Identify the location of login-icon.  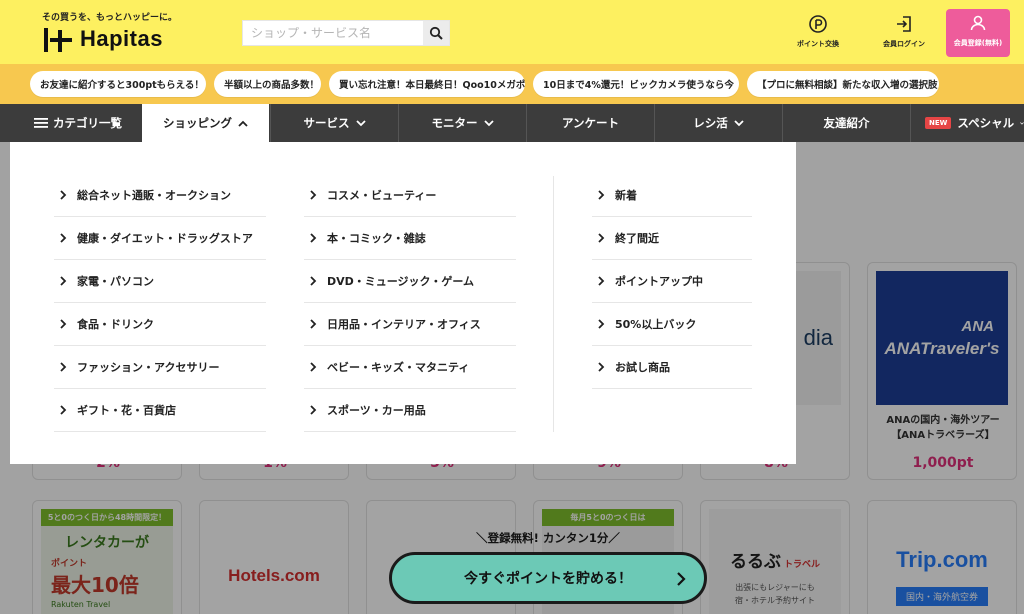
(904, 24).